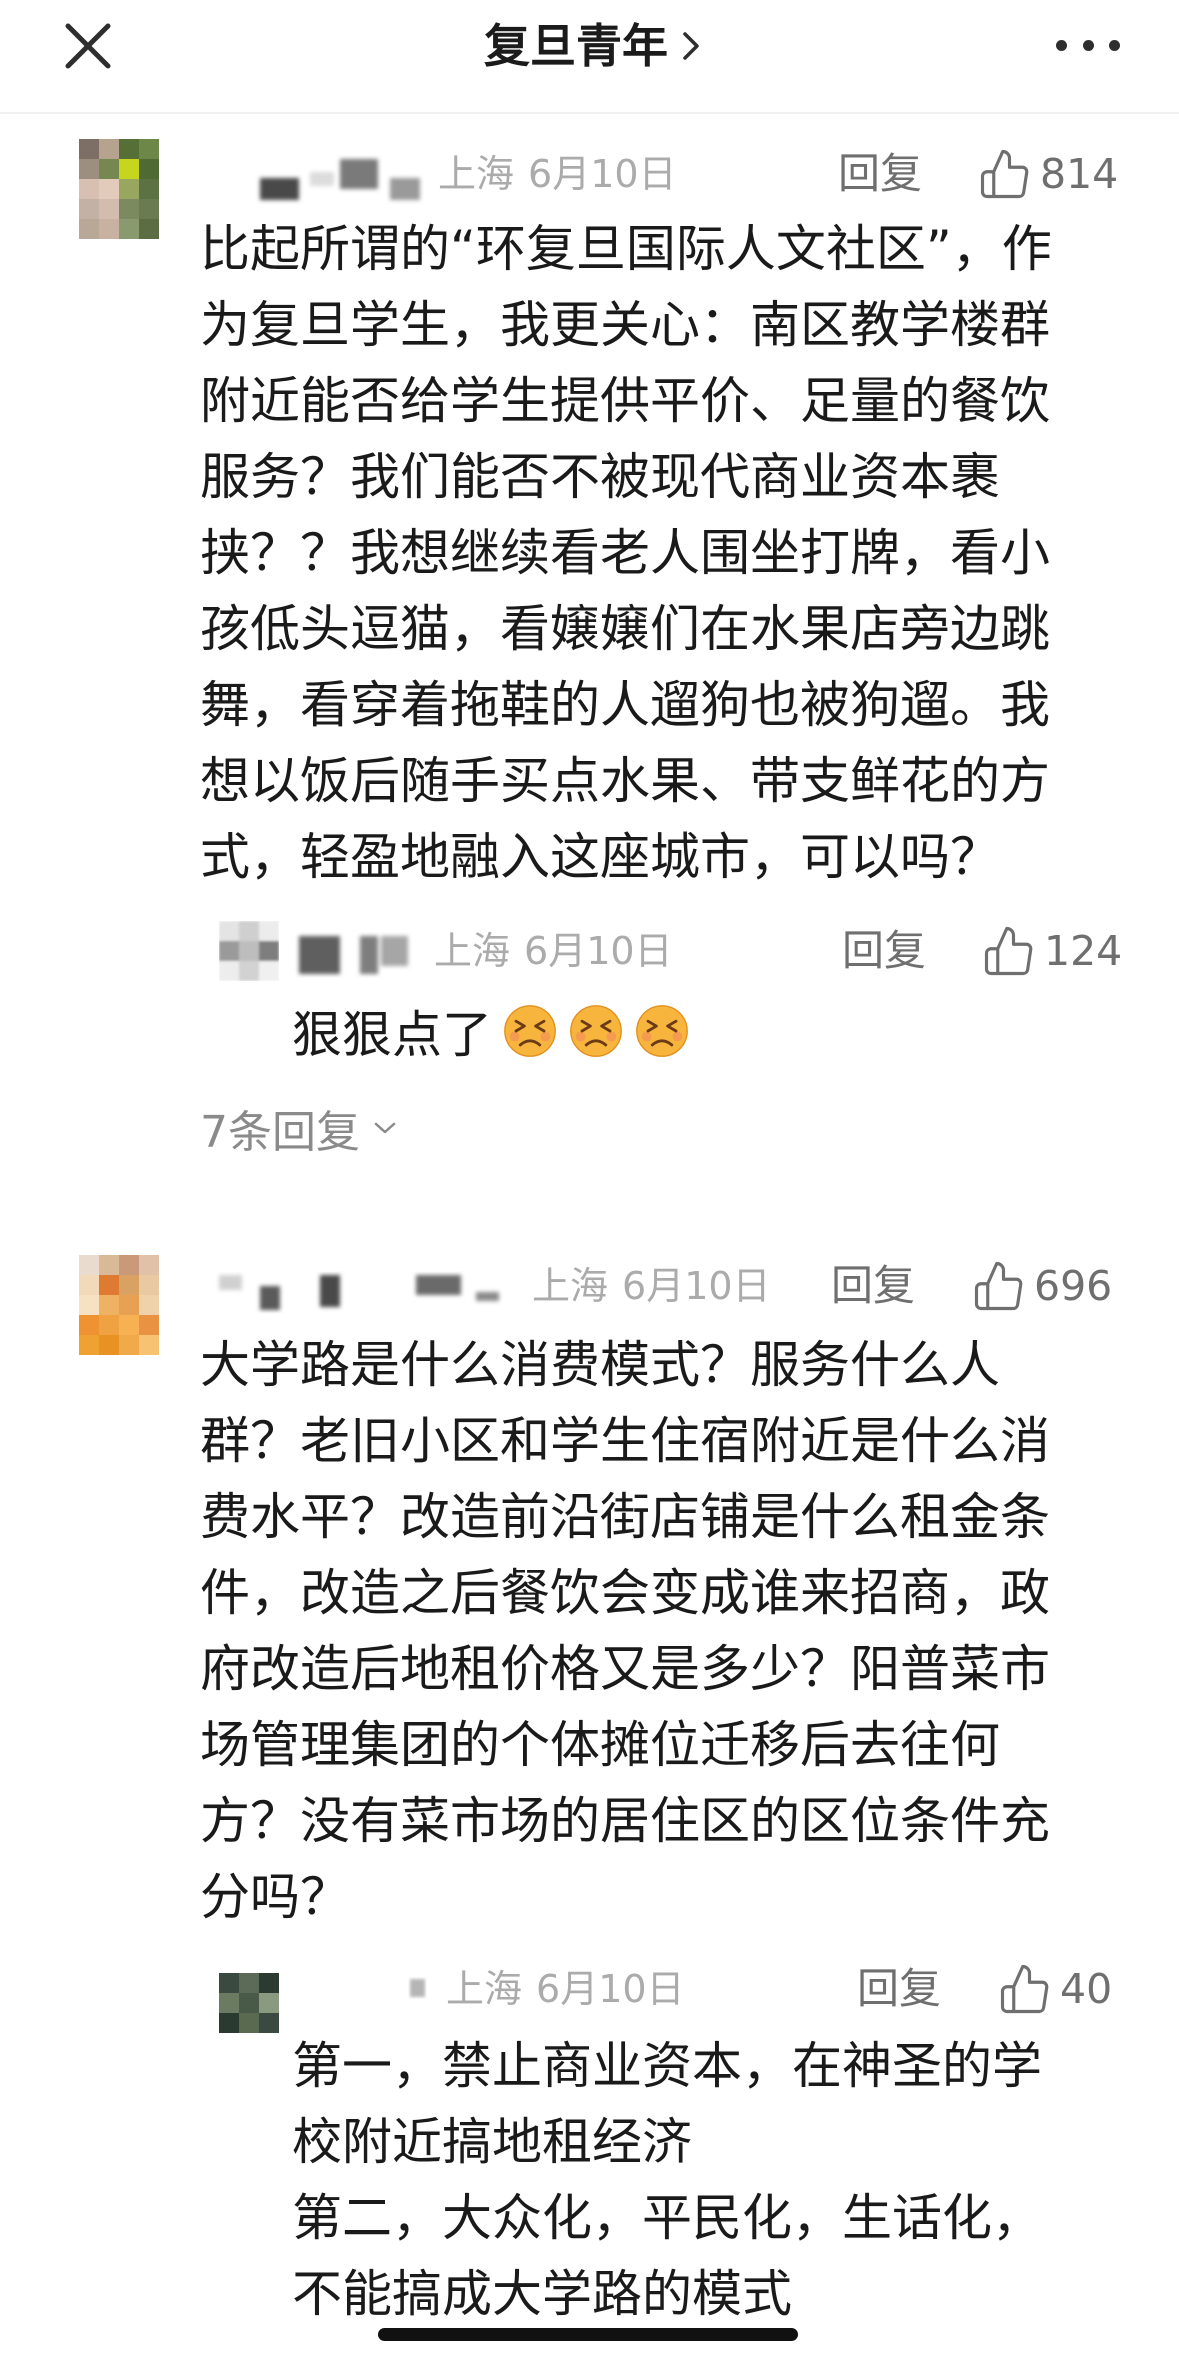 The height and width of the screenshot is (2376, 1179). I want to click on comment-line: 费水平？改造前沿街店铺是什么租金条, so click(625, 1517).